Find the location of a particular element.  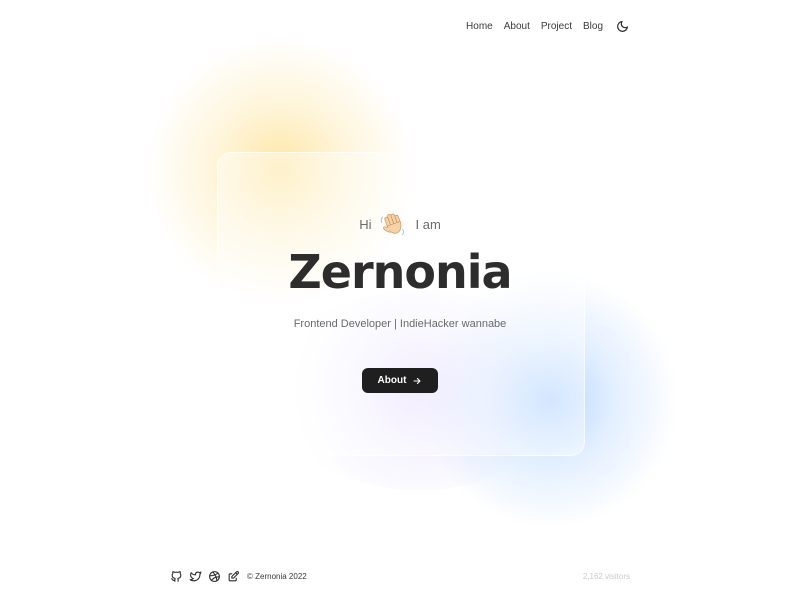

visitor-count: 2,162 visitors is located at coordinates (606, 576).